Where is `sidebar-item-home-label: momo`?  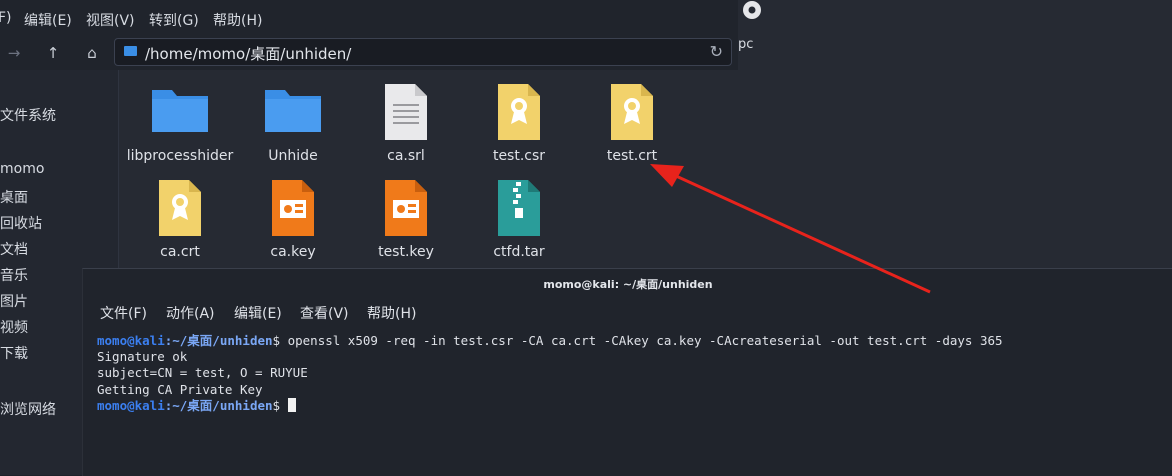 sidebar-item-home-label: momo is located at coordinates (22, 169).